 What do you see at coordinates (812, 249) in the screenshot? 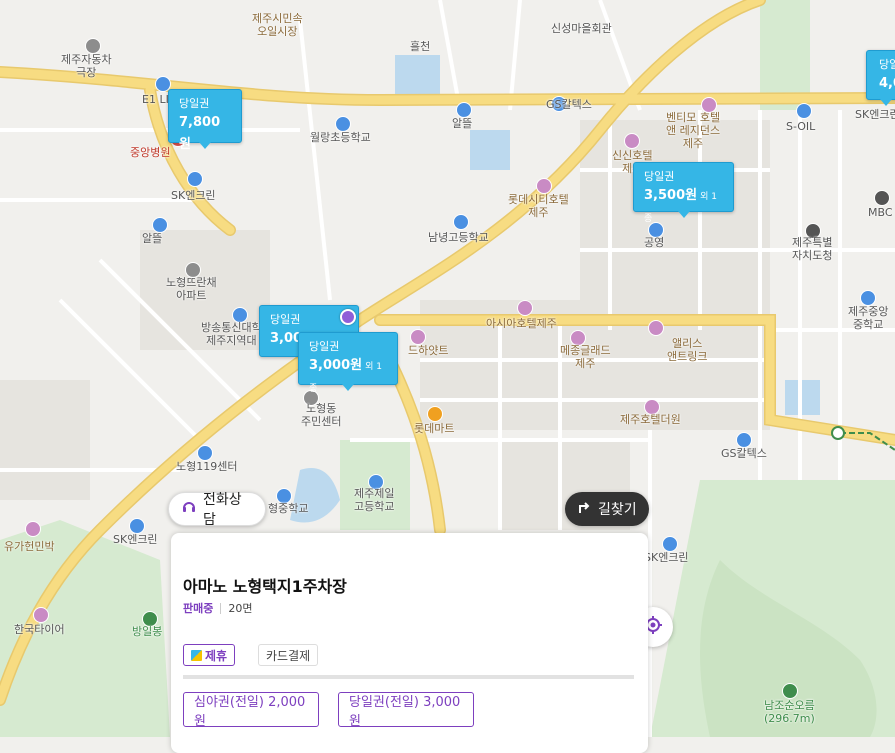
I see `poi-jeju-office-label: 제주특별 자치도청` at bounding box center [812, 249].